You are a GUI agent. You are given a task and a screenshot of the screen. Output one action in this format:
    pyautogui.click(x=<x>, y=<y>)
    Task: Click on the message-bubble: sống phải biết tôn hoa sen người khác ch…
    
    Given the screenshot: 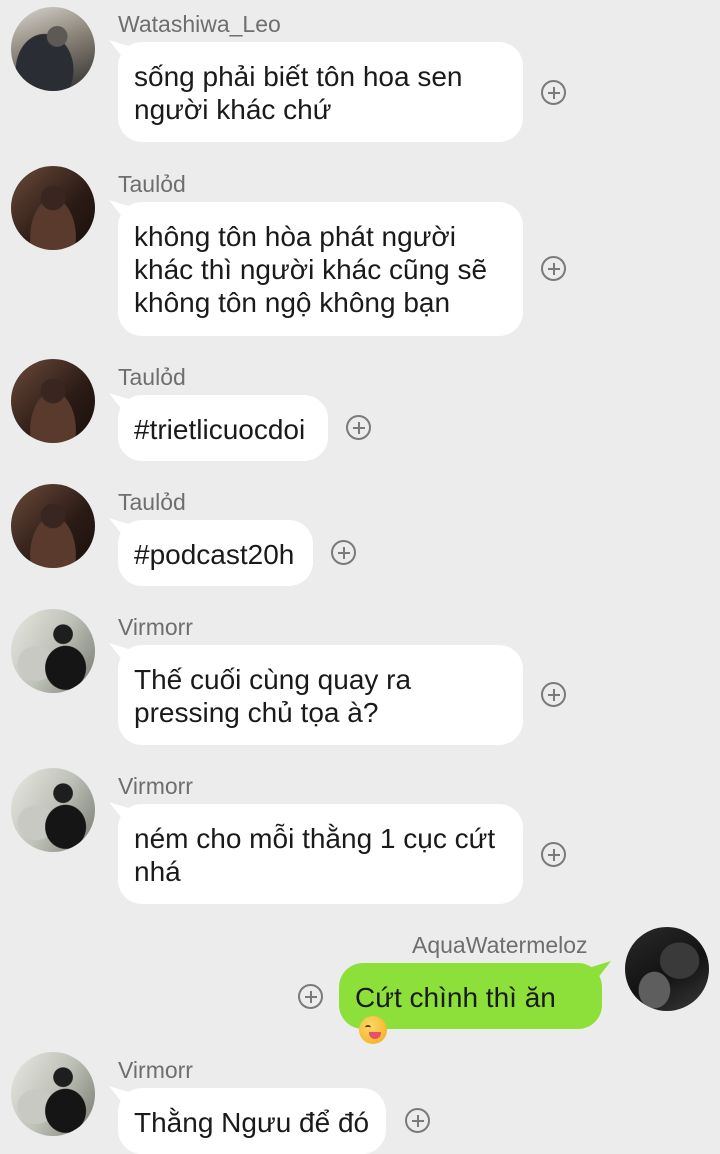 What is the action you would take?
    pyautogui.click(x=320, y=92)
    